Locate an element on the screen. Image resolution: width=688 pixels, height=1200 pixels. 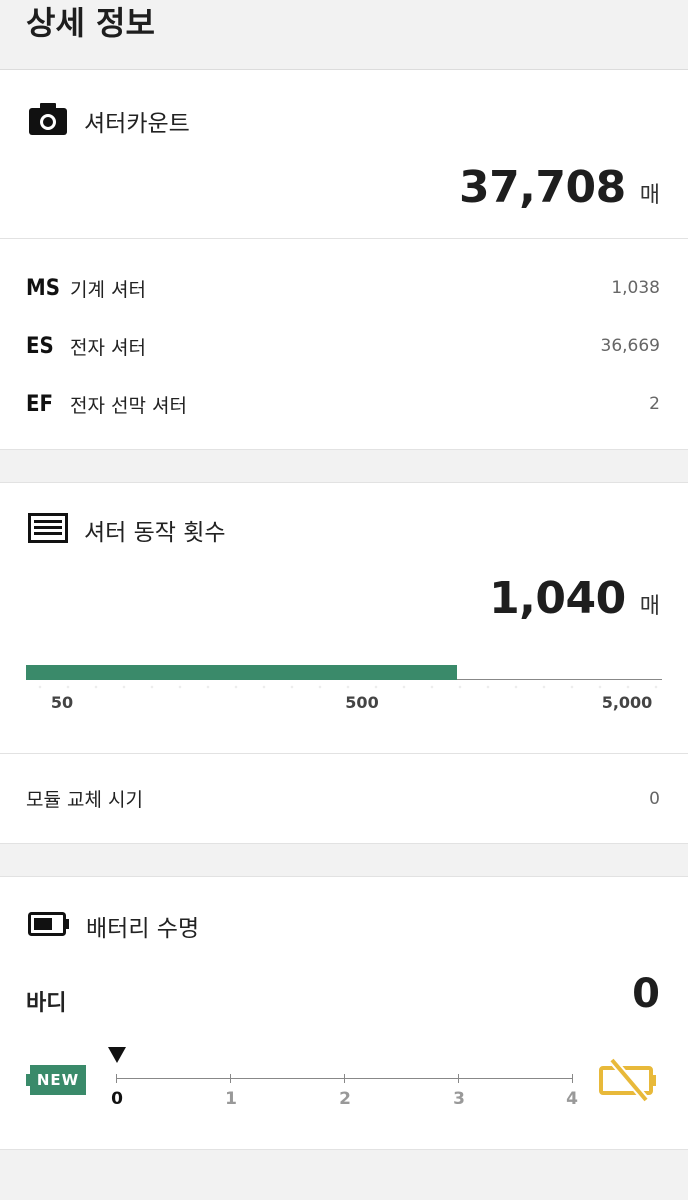
shutter-type-value: 36,669 is located at coordinates (630, 346).